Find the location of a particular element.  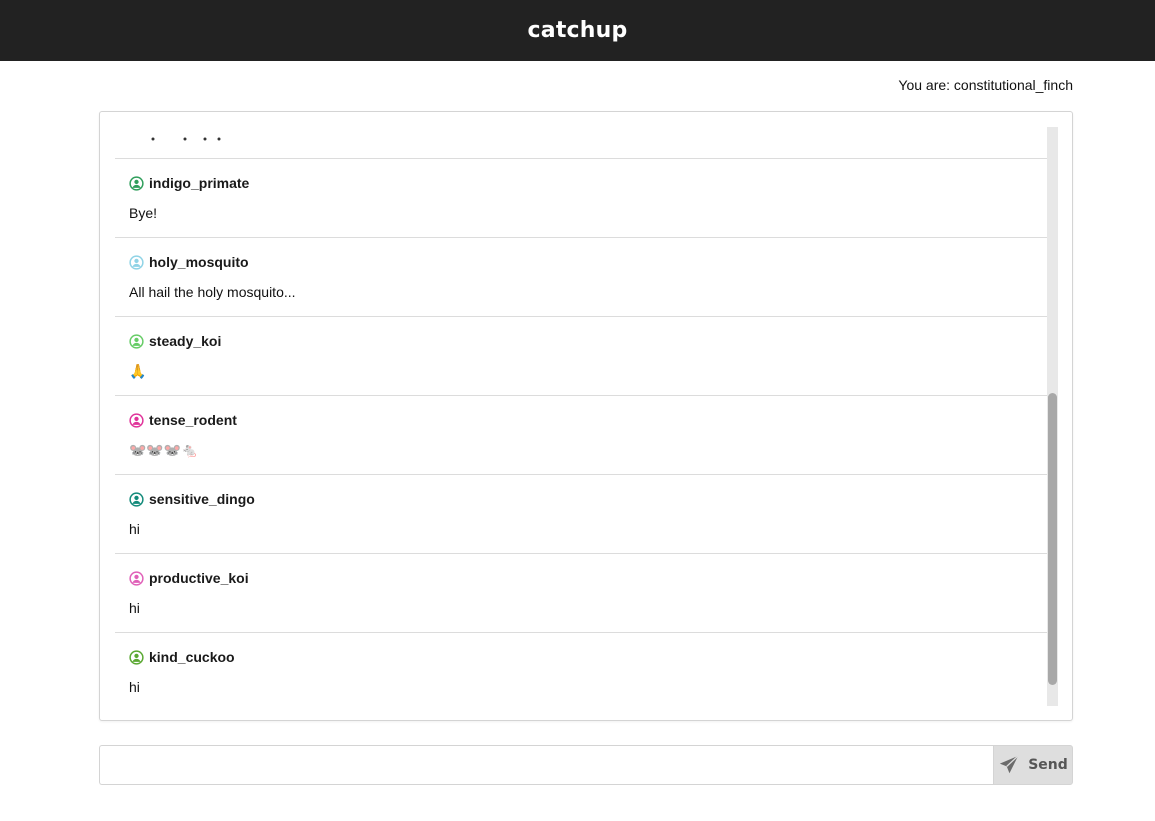

message-header: steady_koi is located at coordinates (175, 341).